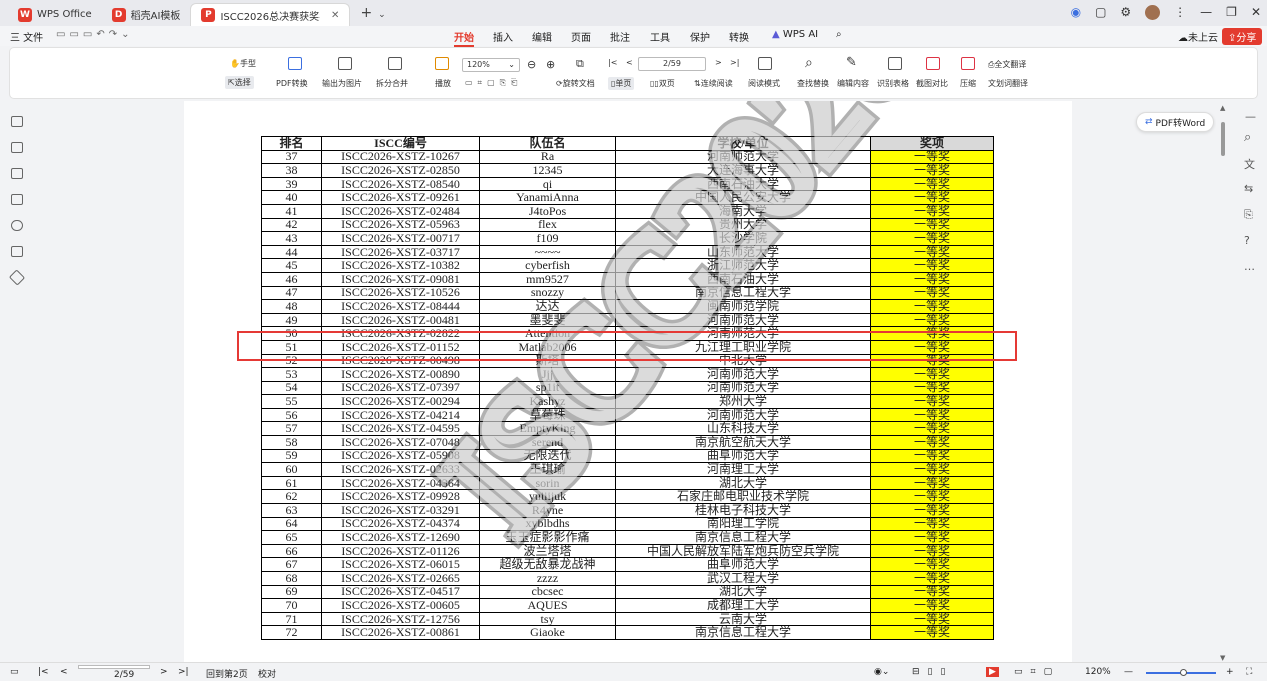 The height and width of the screenshot is (681, 1267). Describe the element at coordinates (1248, 188) in the screenshot. I see `adjust-icon: ⇆` at that location.